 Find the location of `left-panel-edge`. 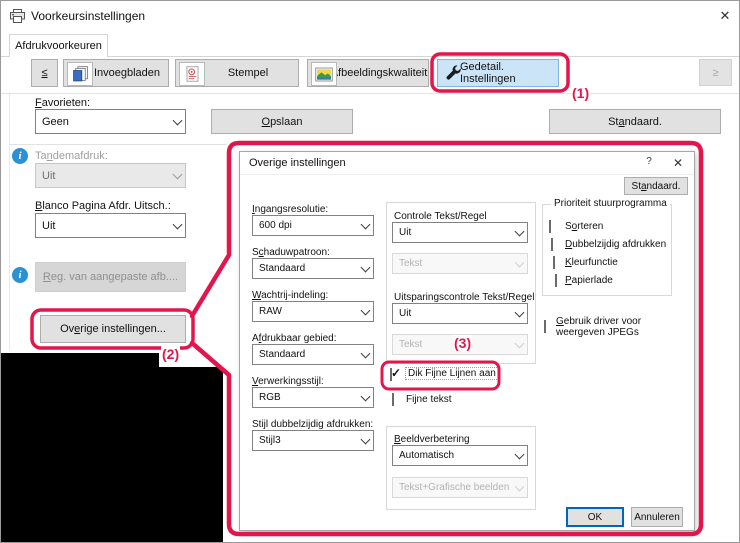

left-panel-edge is located at coordinates (9, 222).